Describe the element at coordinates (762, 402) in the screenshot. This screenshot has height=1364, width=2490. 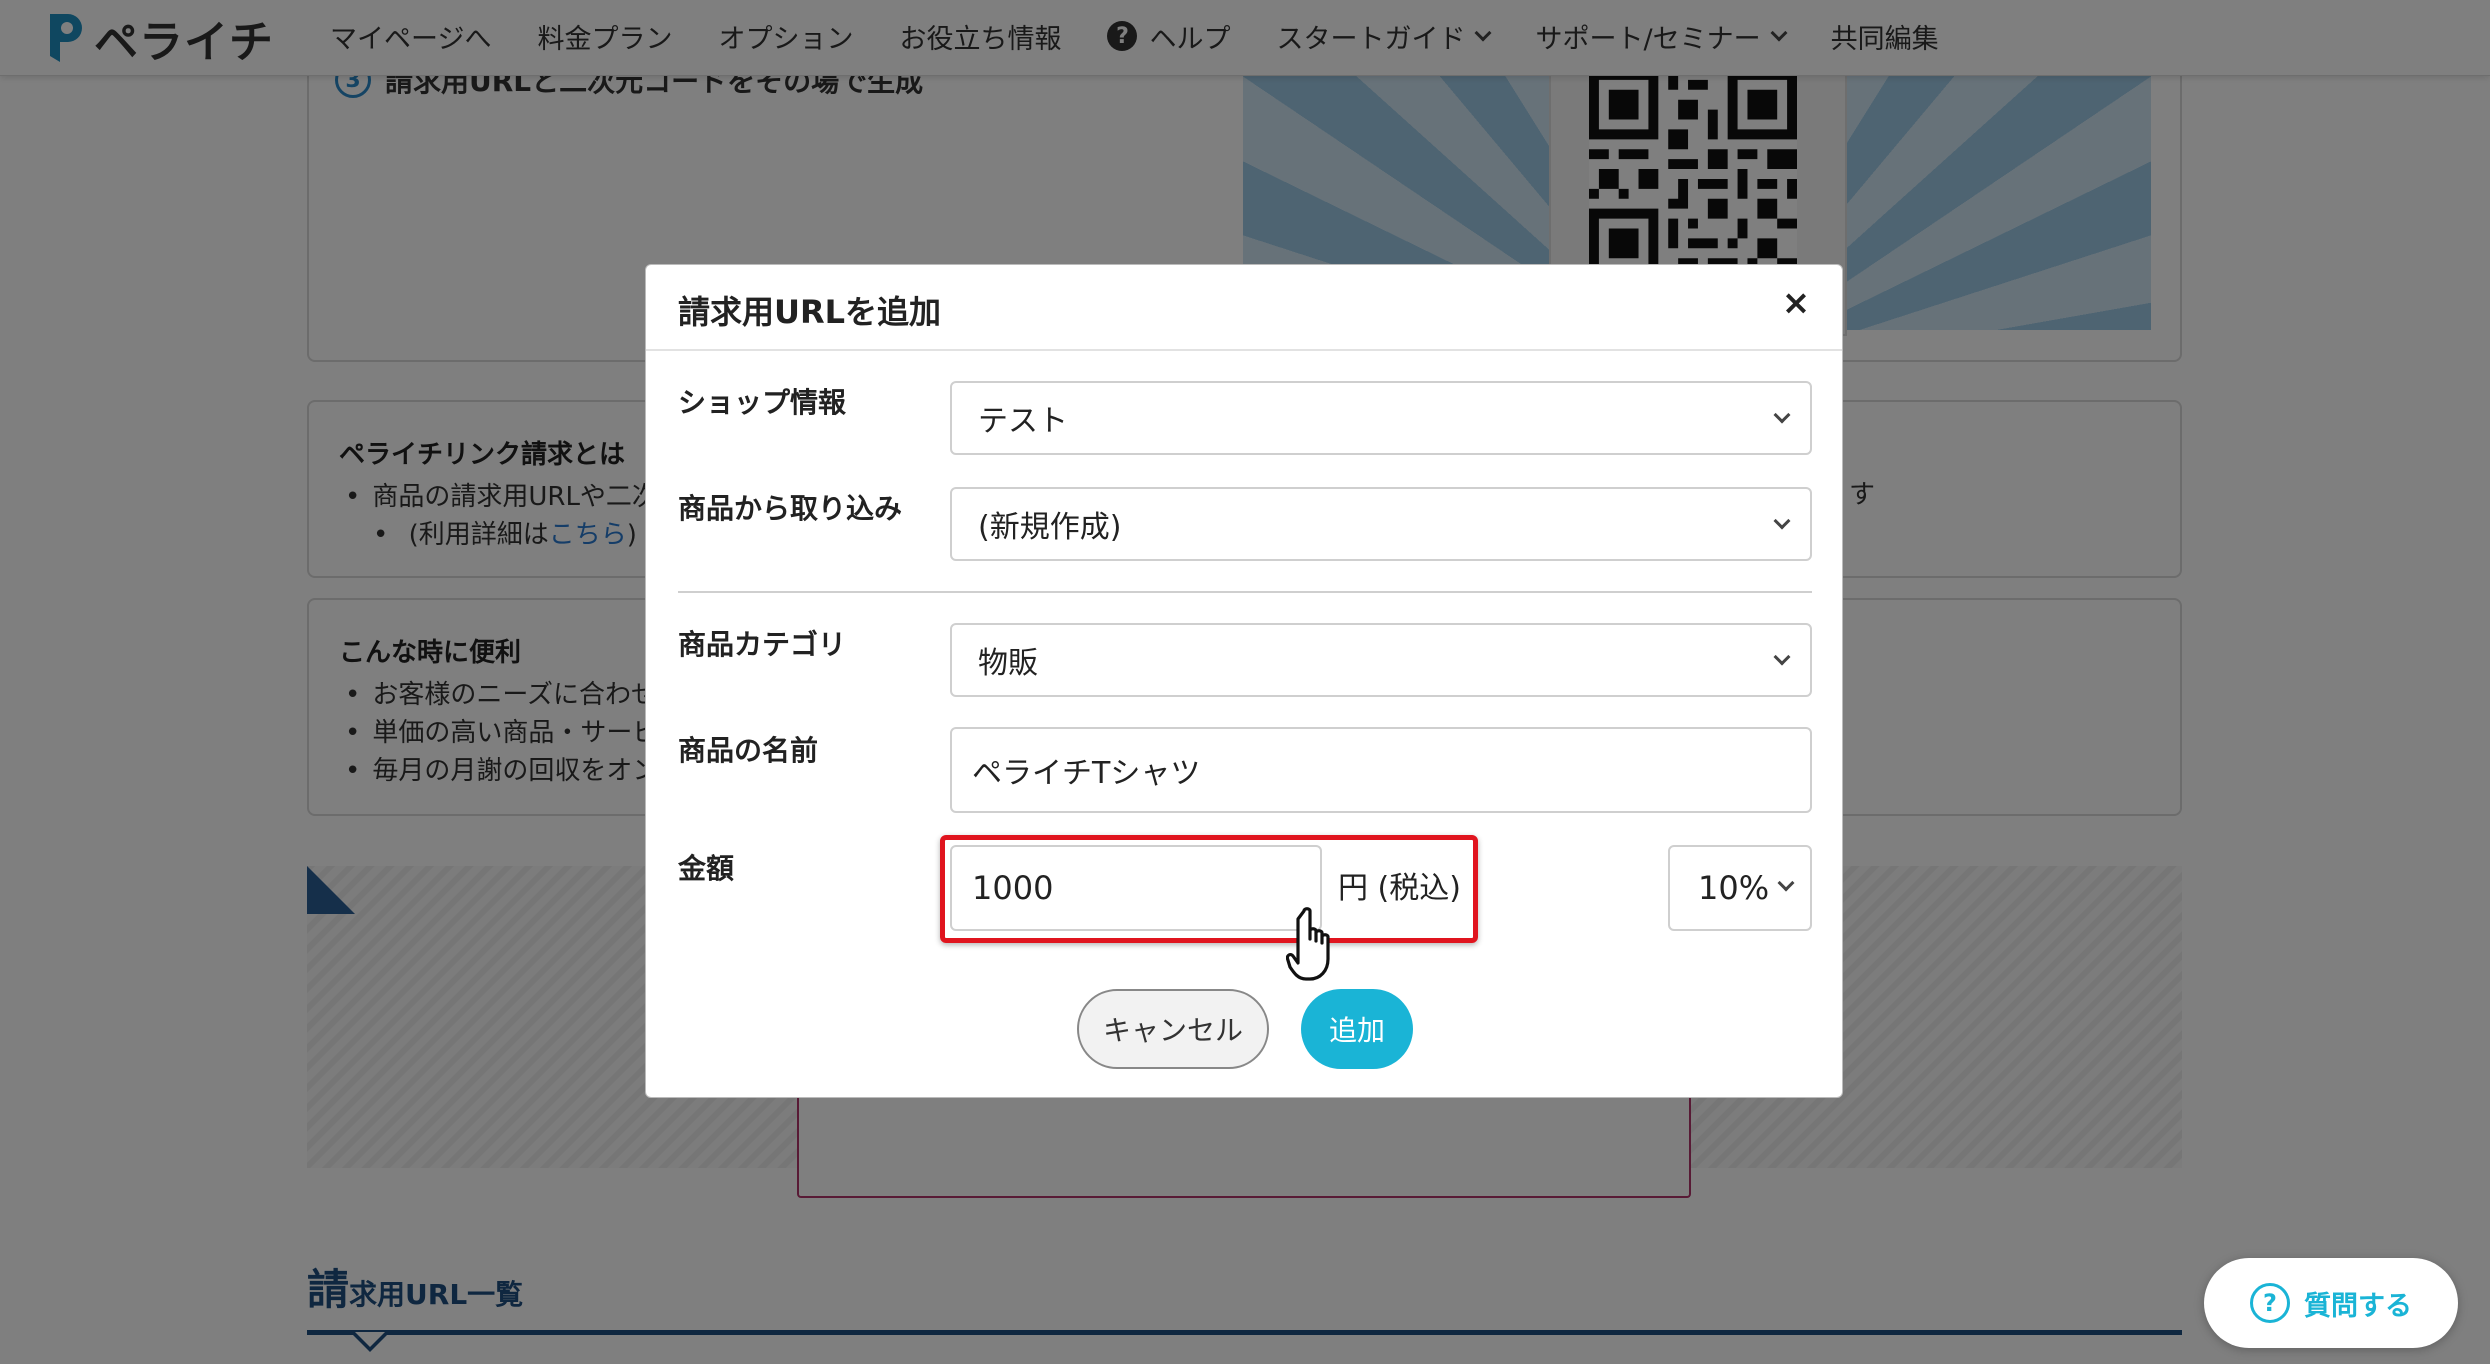
I see `shop-info-label: ショップ情報` at that location.